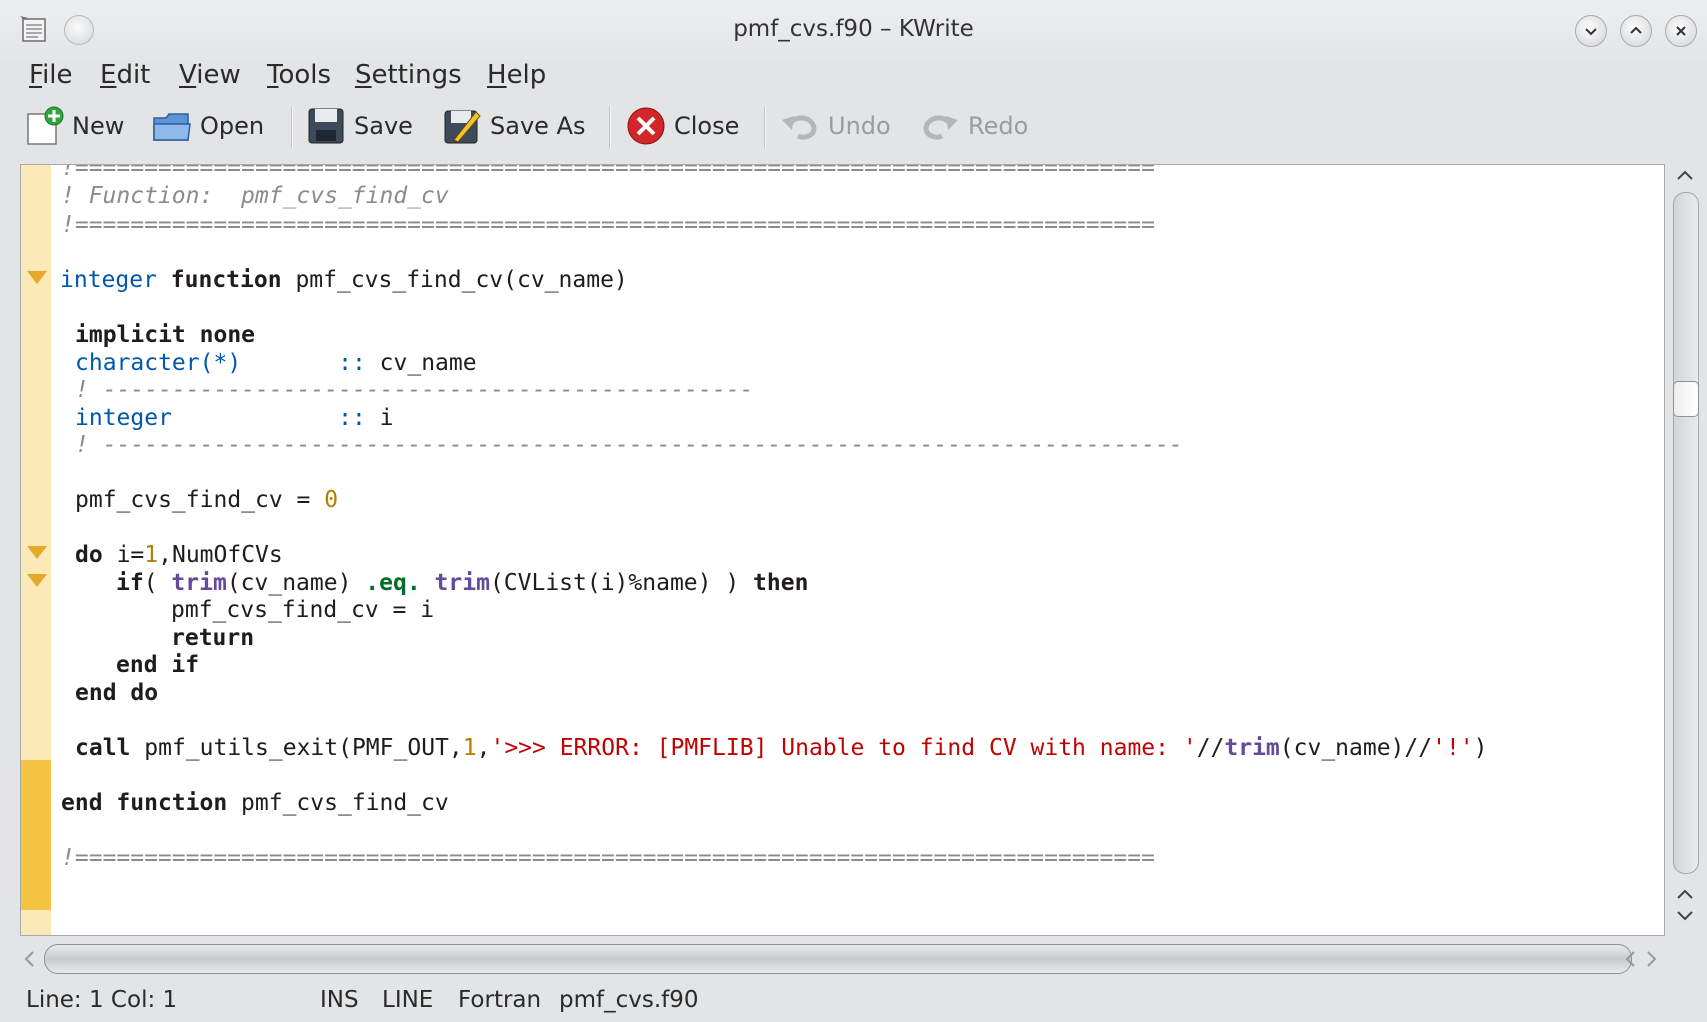 The width and height of the screenshot is (1707, 1022). What do you see at coordinates (303, 610) in the screenshot?
I see `code-line: pmf_cvs_find_cv = i` at bounding box center [303, 610].